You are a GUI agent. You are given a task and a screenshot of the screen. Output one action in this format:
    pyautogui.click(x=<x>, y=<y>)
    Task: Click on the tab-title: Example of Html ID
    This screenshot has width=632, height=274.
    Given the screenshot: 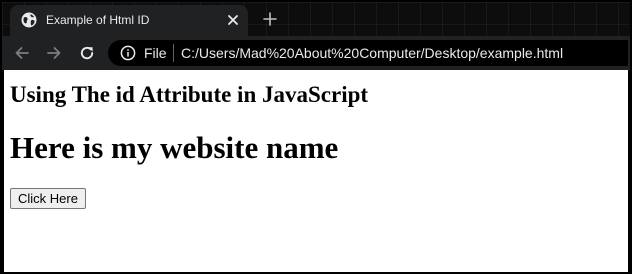 What is the action you would take?
    pyautogui.click(x=98, y=20)
    